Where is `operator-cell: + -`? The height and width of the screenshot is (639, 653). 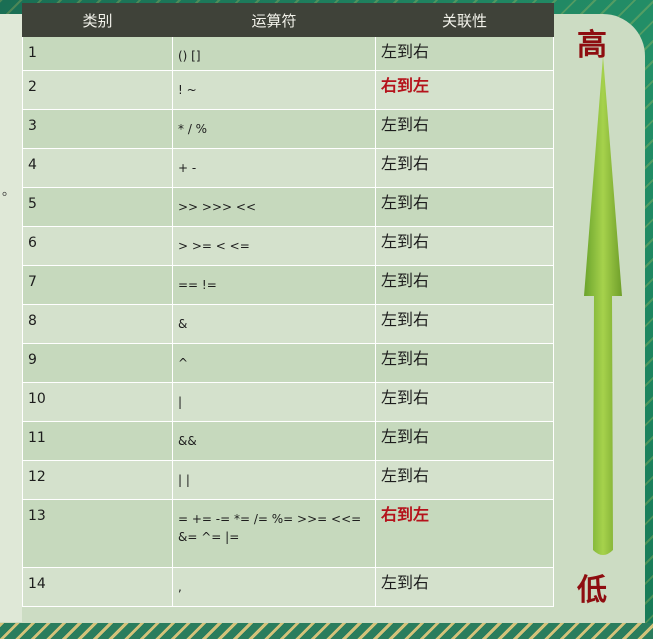
operator-cell: + - is located at coordinates (274, 168).